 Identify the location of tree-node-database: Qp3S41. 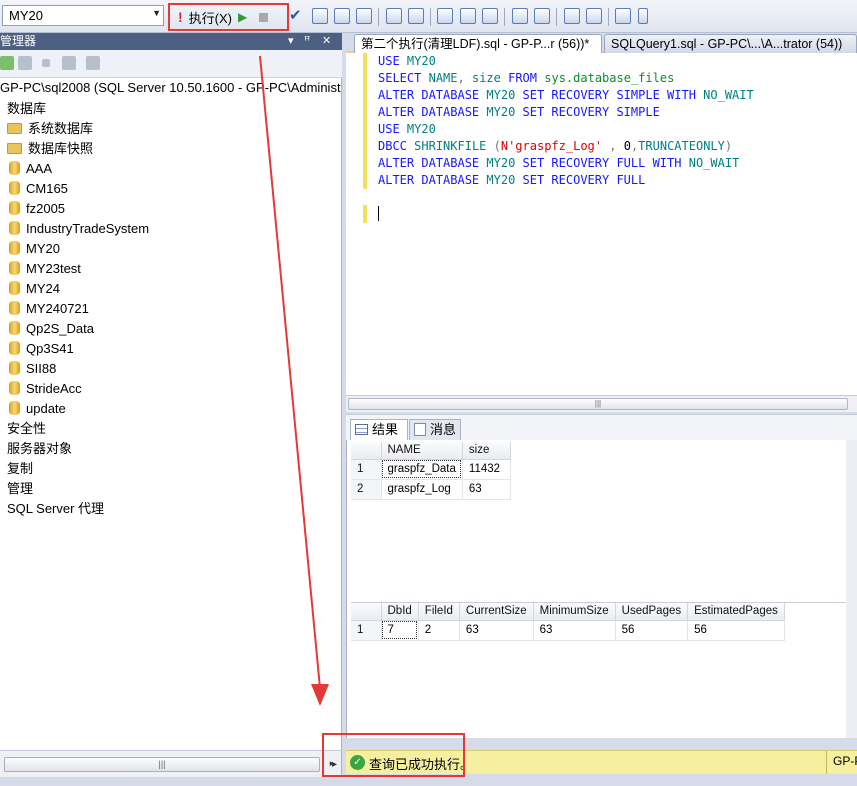
(41, 349).